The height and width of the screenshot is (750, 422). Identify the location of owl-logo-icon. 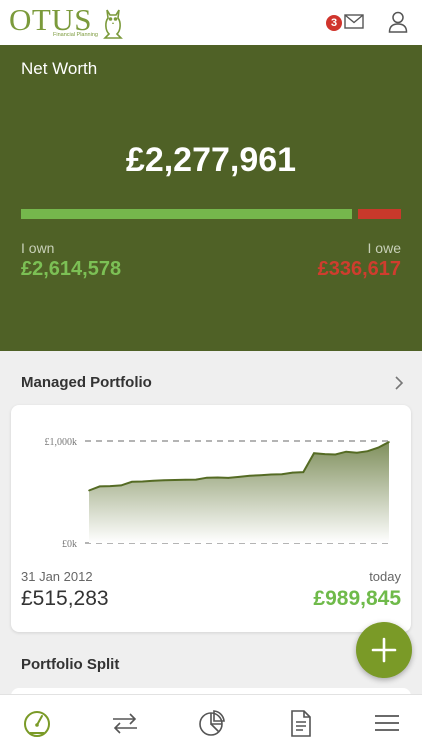
(113, 24).